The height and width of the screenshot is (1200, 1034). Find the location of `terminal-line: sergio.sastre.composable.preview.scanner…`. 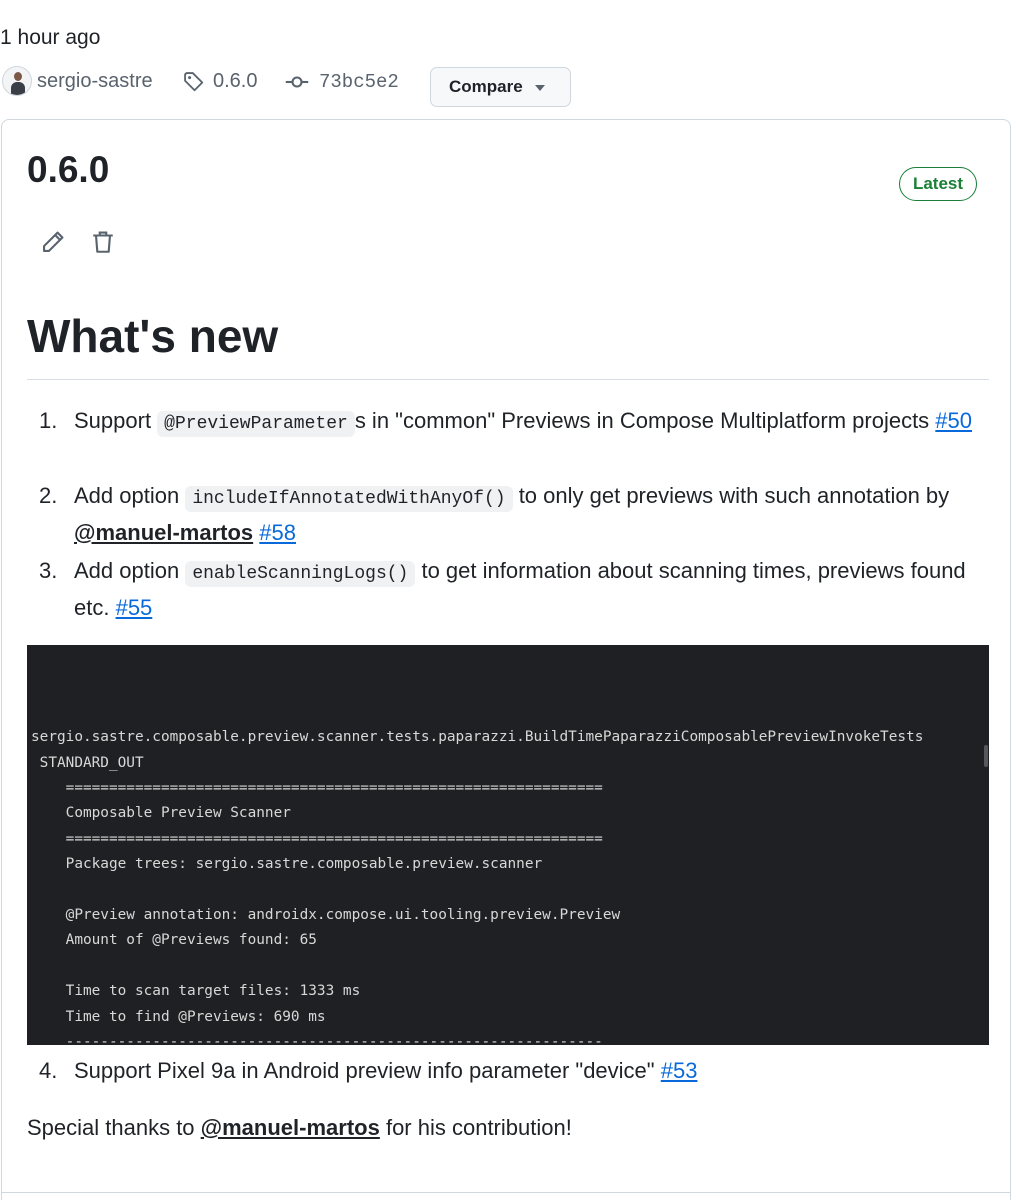

terminal-line: sergio.sastre.composable.preview.scanner… is located at coordinates (477, 737).